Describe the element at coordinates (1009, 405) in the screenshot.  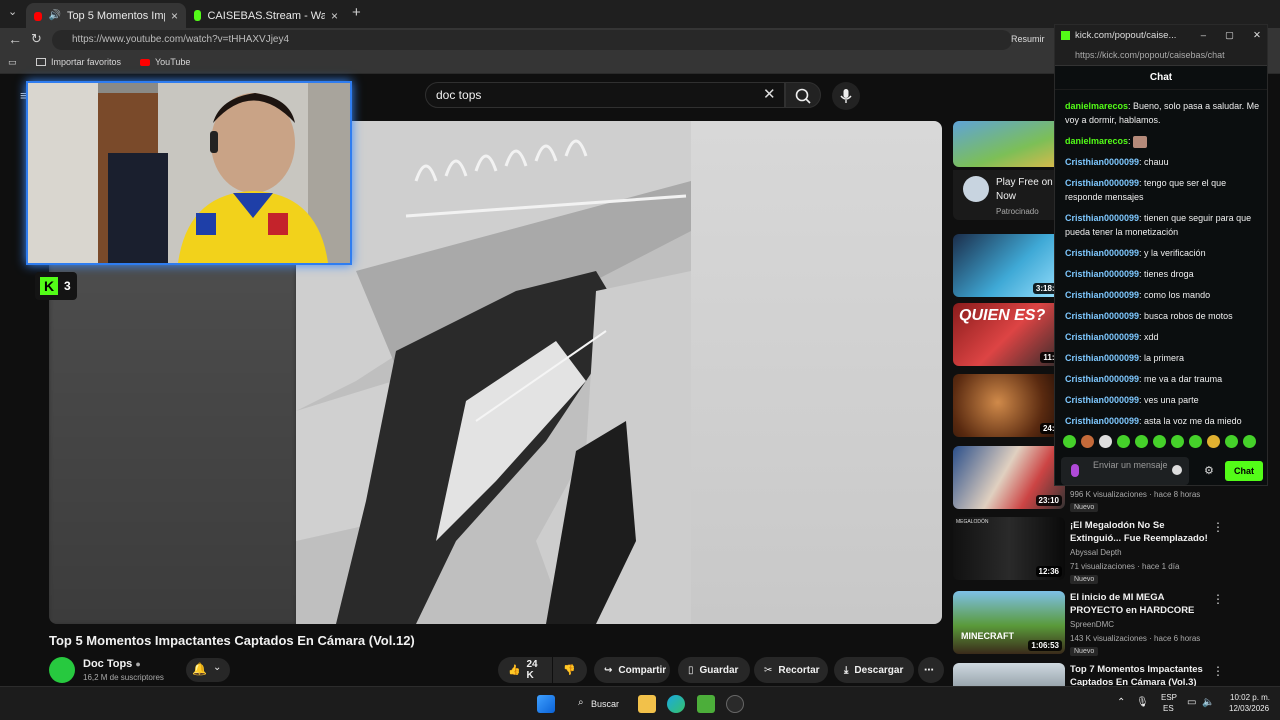
I see `rec-thumbnail: 24:3` at that location.